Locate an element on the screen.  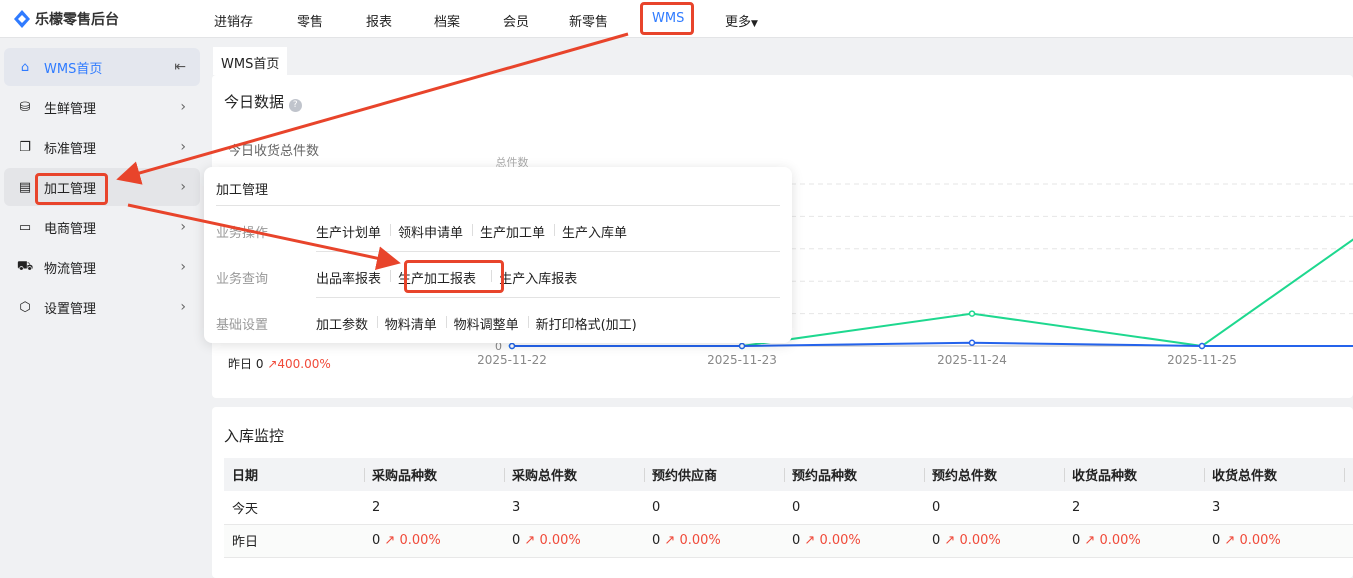
x-tick-label: 2025-11-24 is located at coordinates (972, 360).